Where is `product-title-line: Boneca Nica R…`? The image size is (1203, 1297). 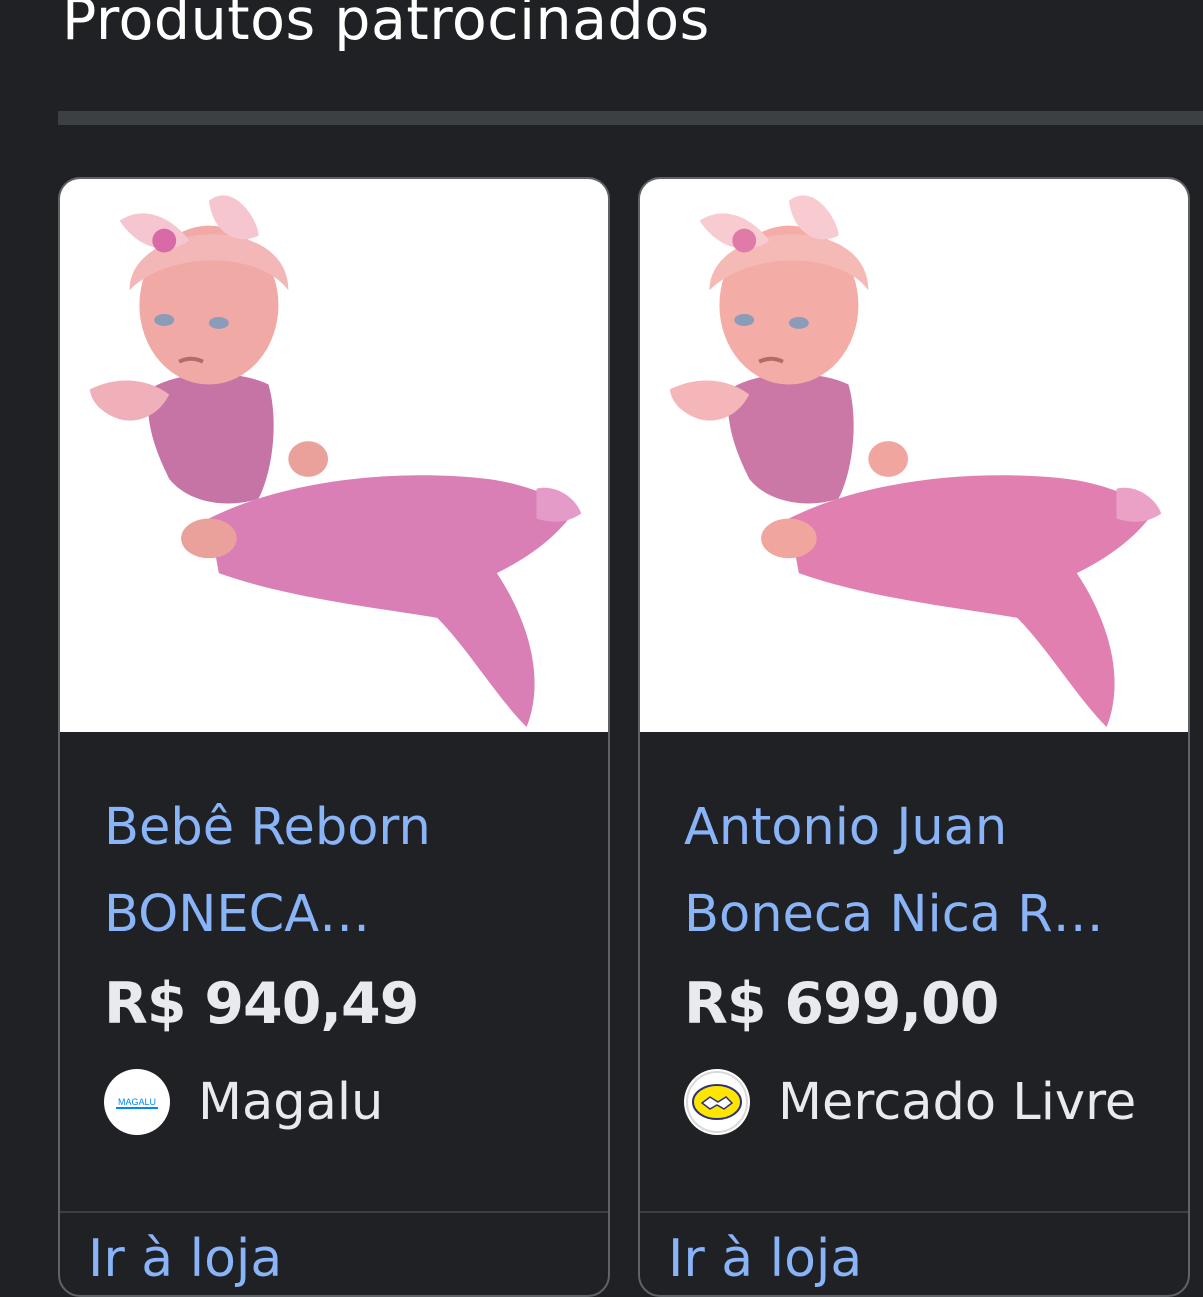 product-title-line: Boneca Nica R… is located at coordinates (919, 914).